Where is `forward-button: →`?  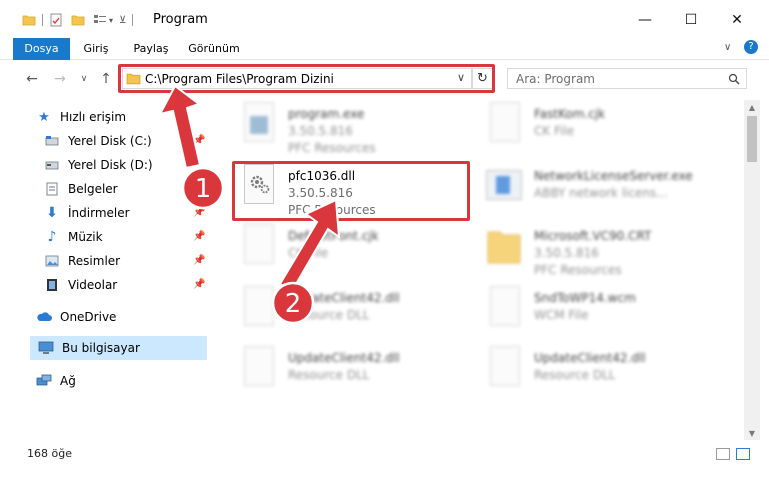 forward-button: → is located at coordinates (60, 79).